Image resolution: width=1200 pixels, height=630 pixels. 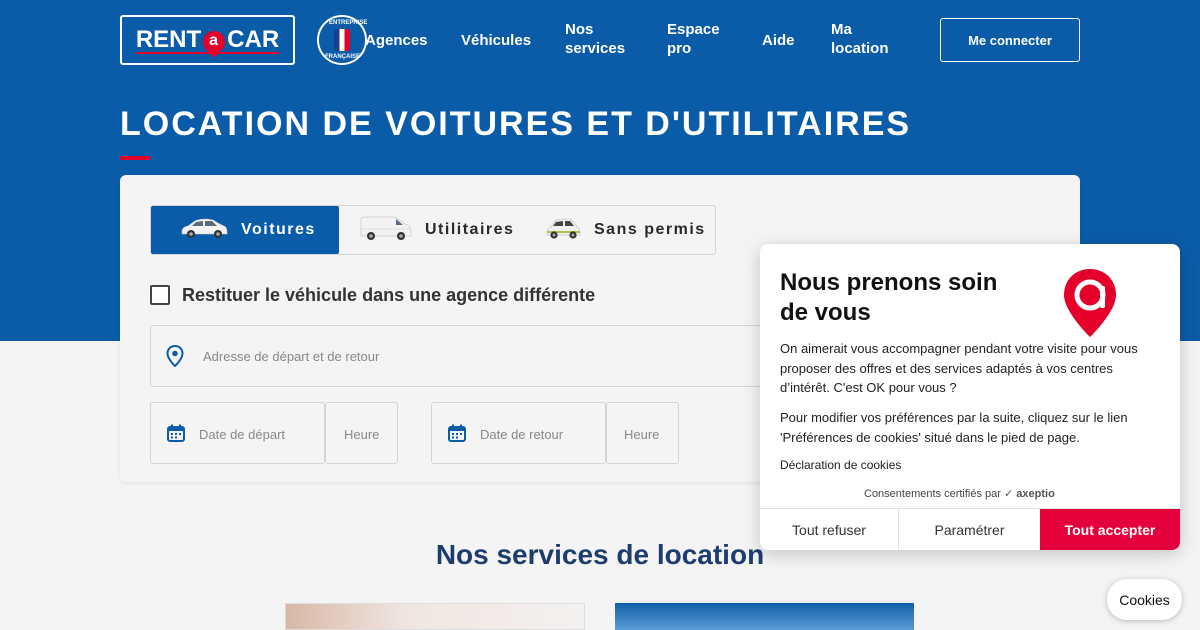 What do you see at coordinates (516, 124) in the screenshot?
I see `page-title: LOCATION DE VOITURES ET D'UTILITAIRES` at bounding box center [516, 124].